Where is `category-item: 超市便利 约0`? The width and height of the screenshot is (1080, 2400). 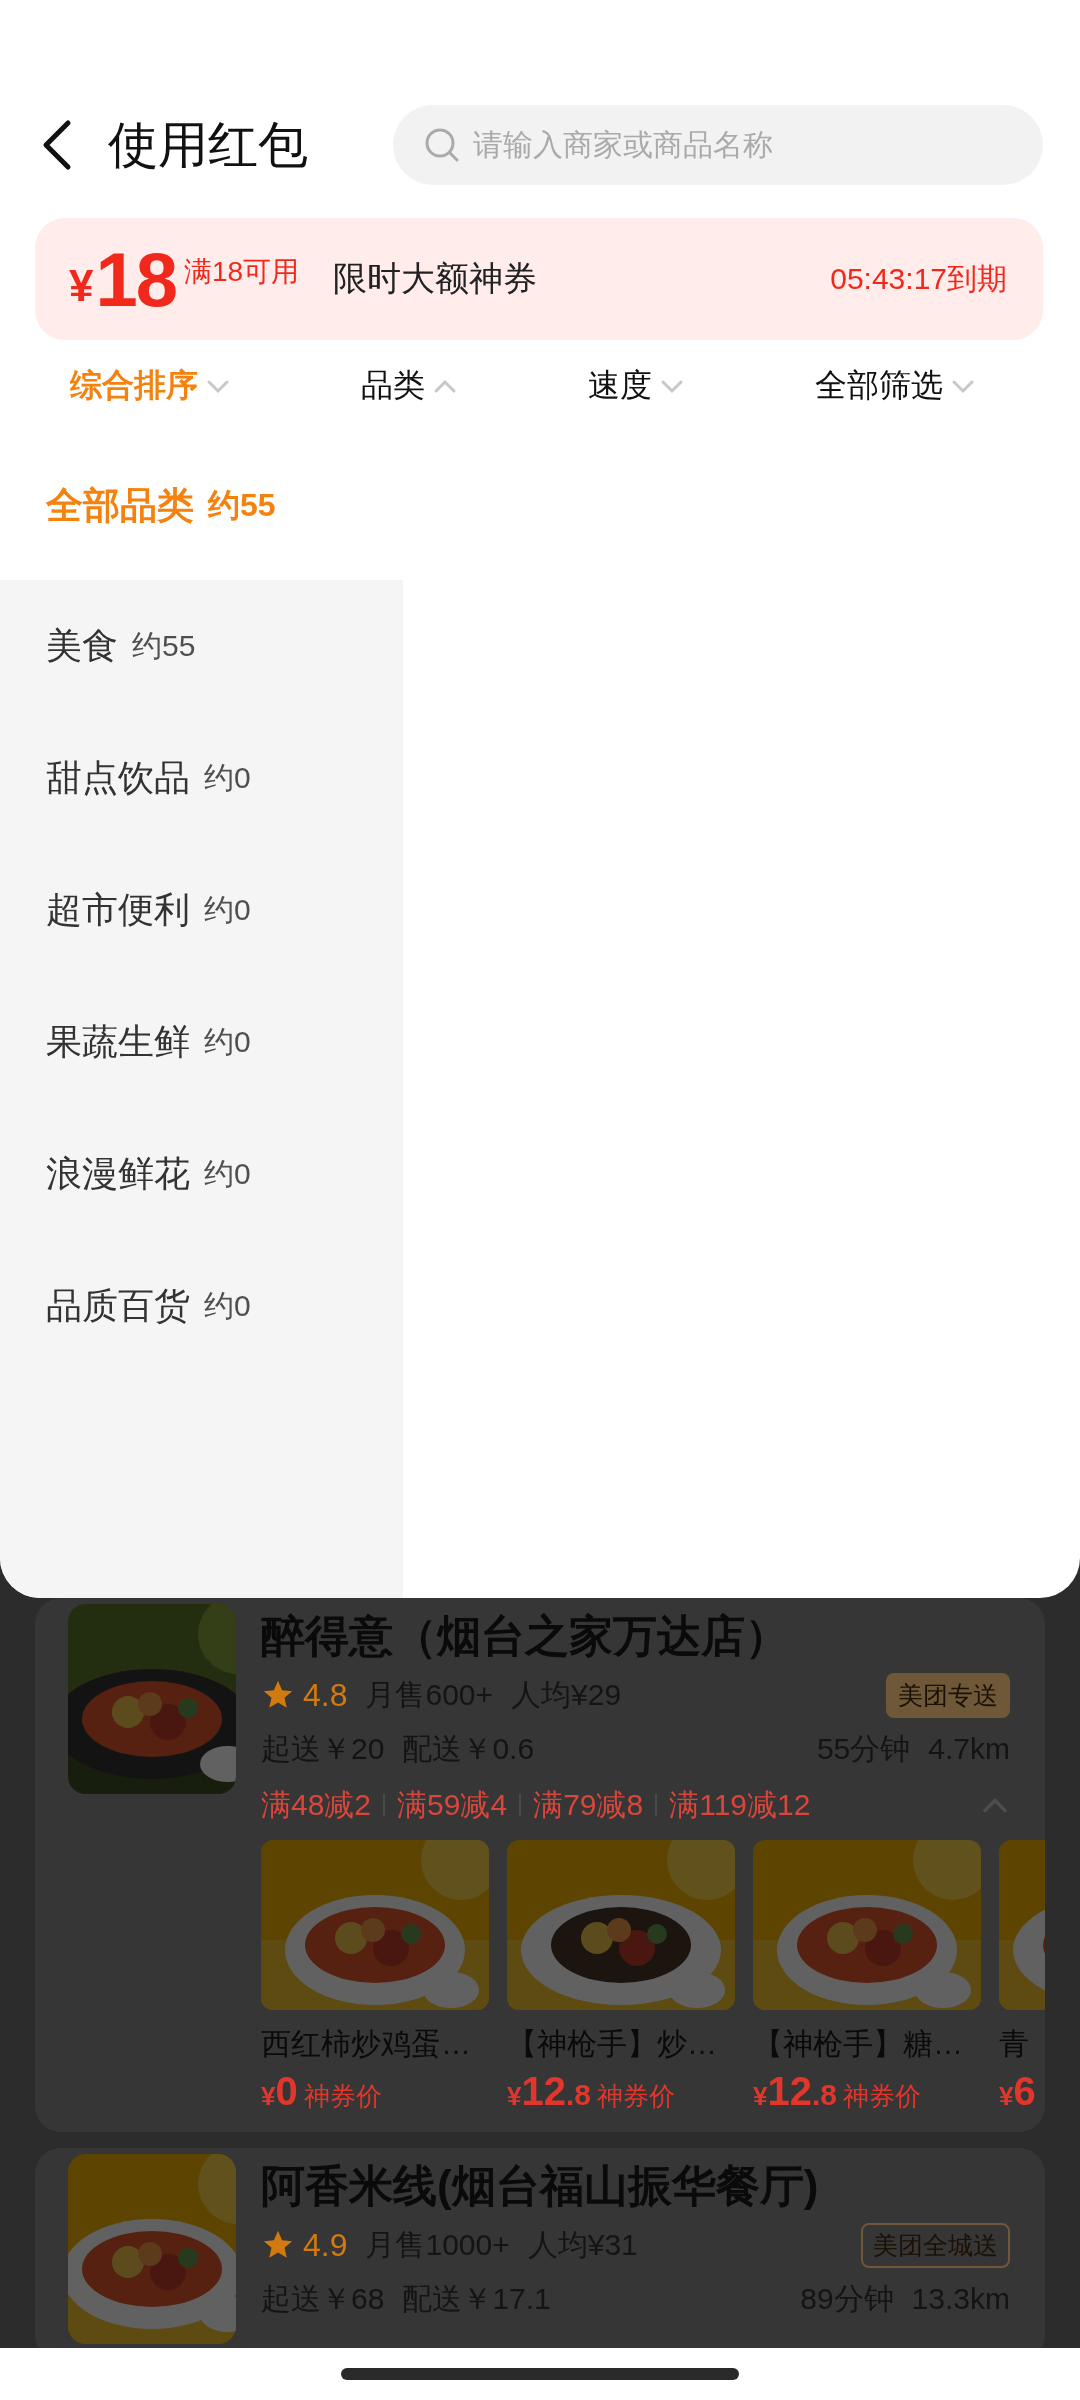 category-item: 超市便利 约0 is located at coordinates (201, 910).